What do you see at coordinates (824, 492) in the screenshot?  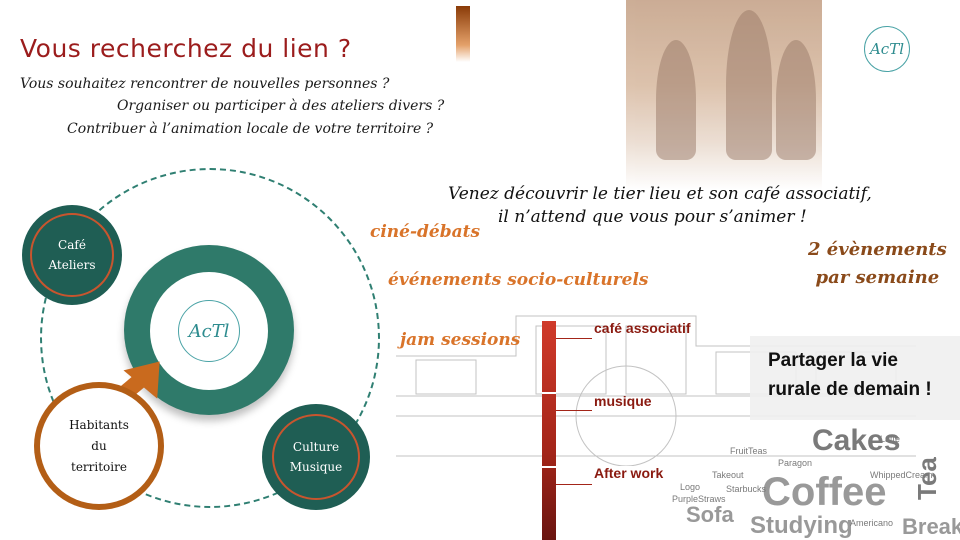 I see `word-coffee: Coffee` at bounding box center [824, 492].